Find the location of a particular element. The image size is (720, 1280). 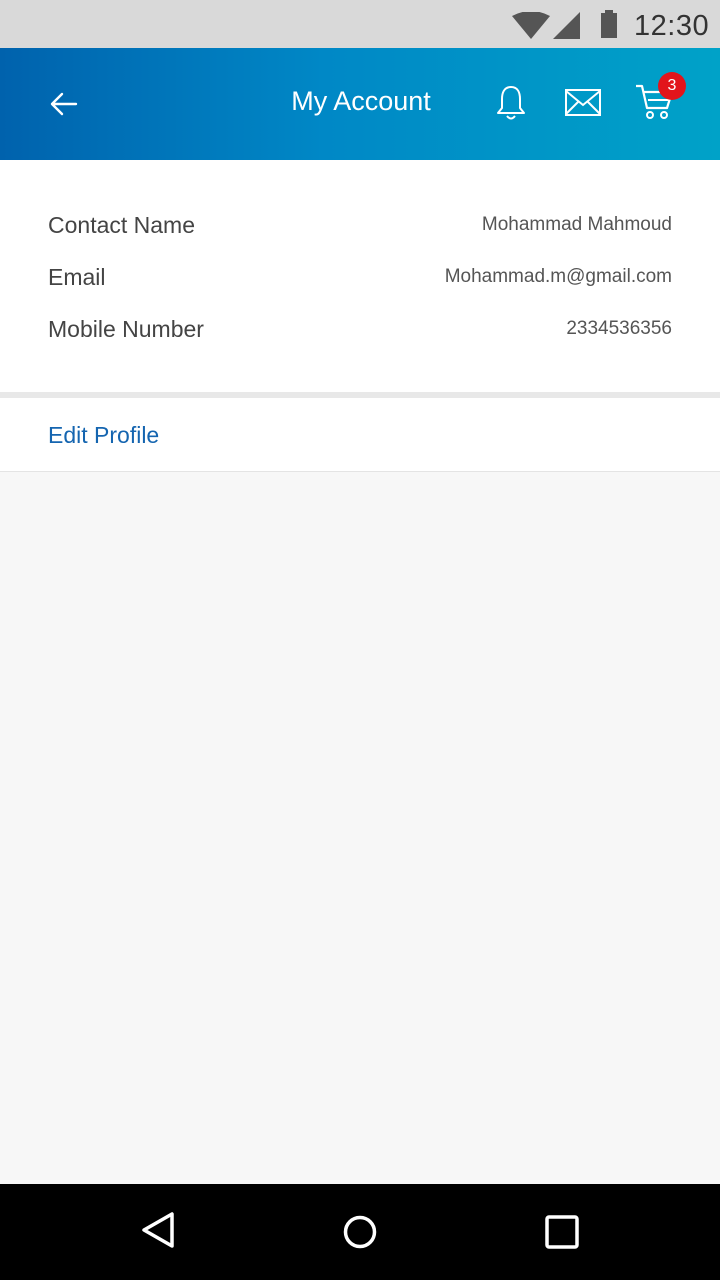

page-title: My Account is located at coordinates (361, 101).